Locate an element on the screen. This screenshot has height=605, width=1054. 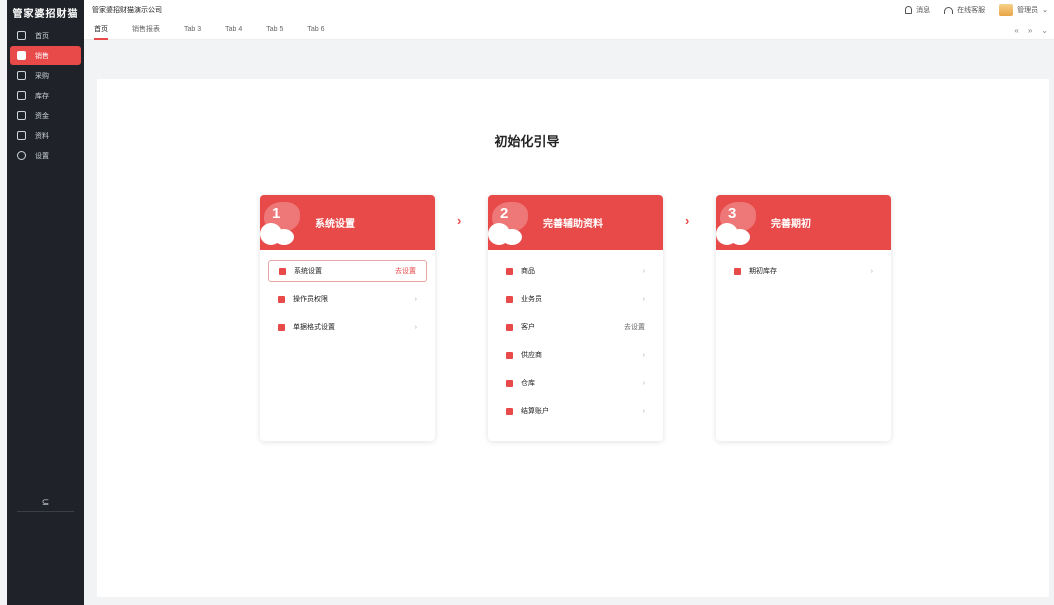
collapse-sidebar-button: ⊆ is located at coordinates (45, 502).